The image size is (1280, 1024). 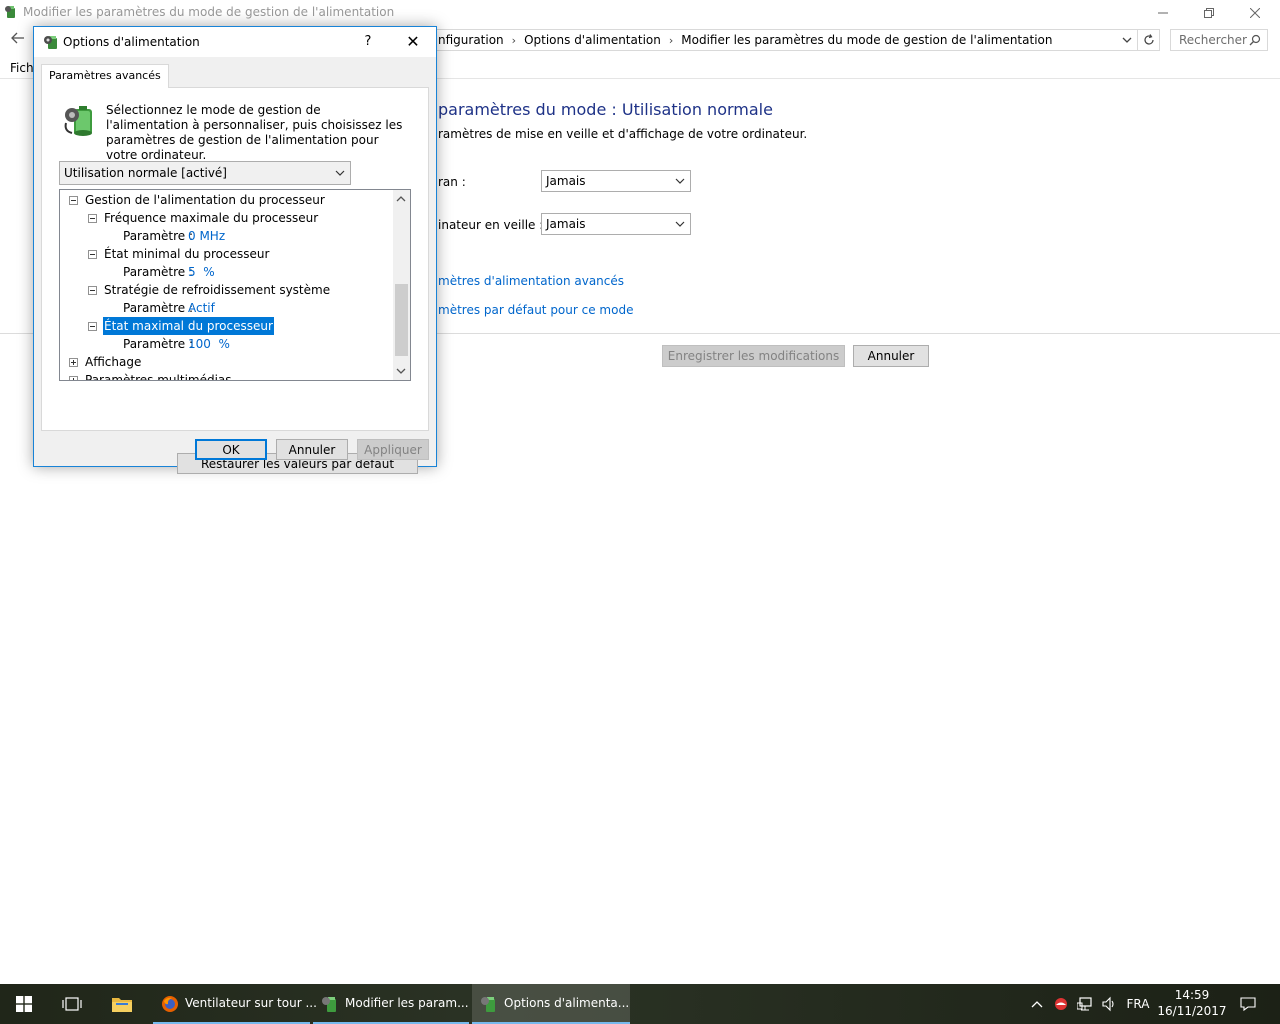 I want to click on volume-button, so click(x=1109, y=1004).